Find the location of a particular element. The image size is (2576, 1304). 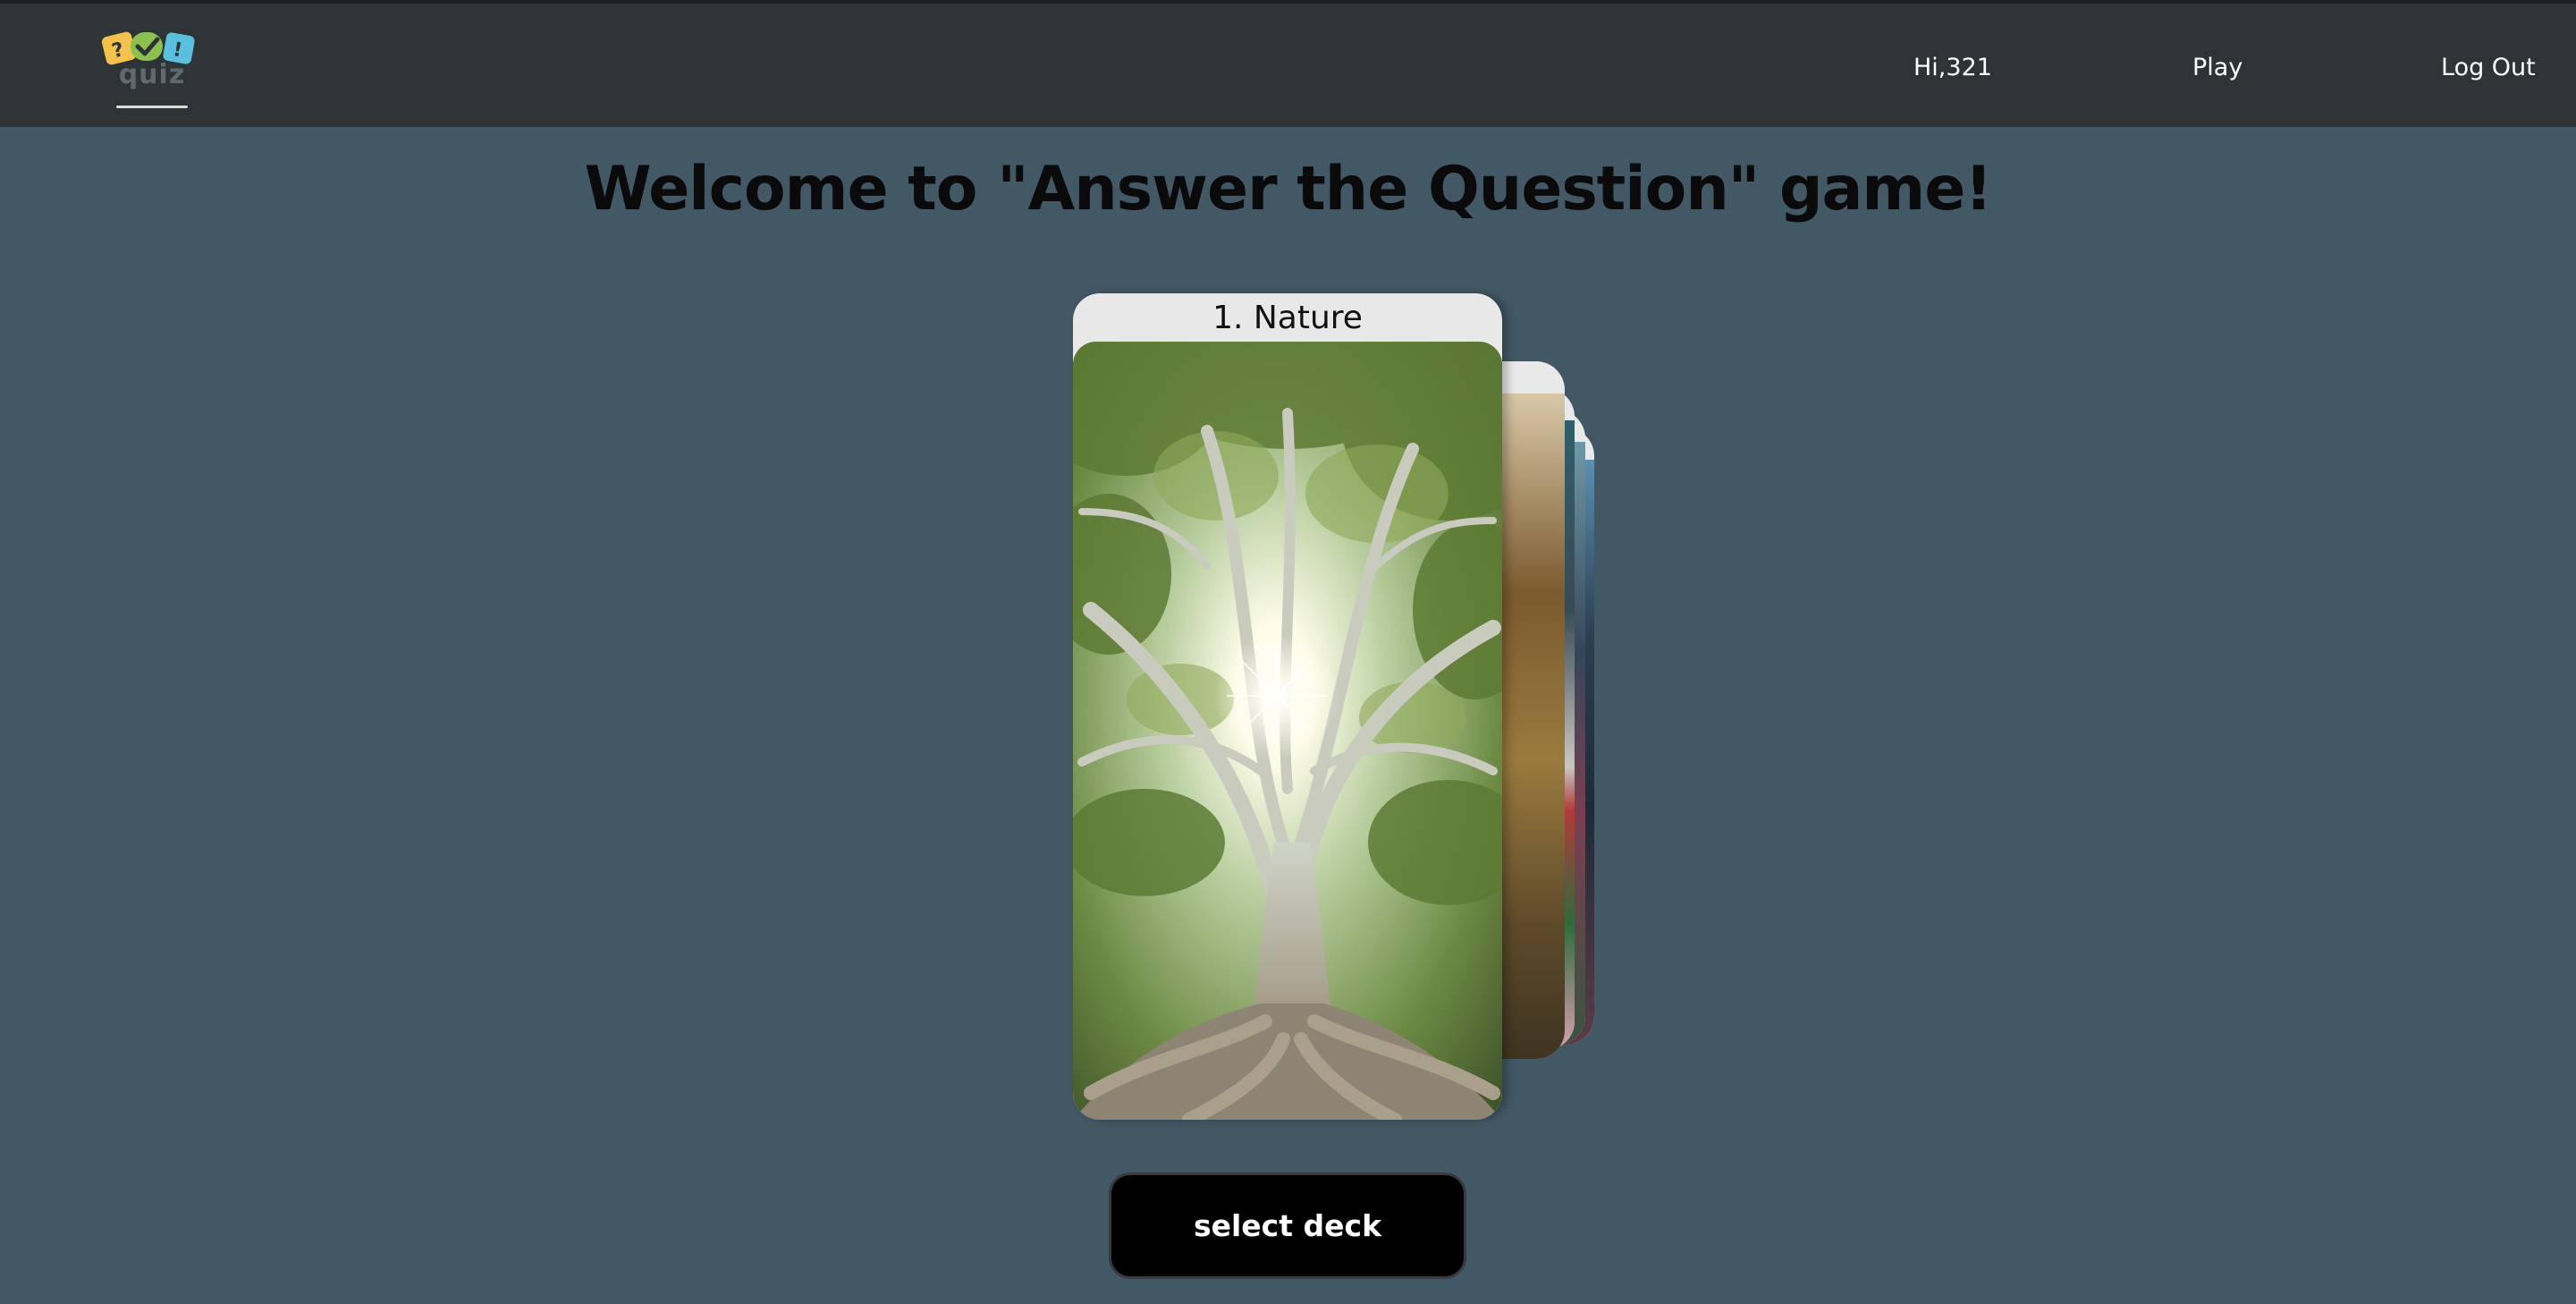

select-deck-button: select deck is located at coordinates (1287, 1226).